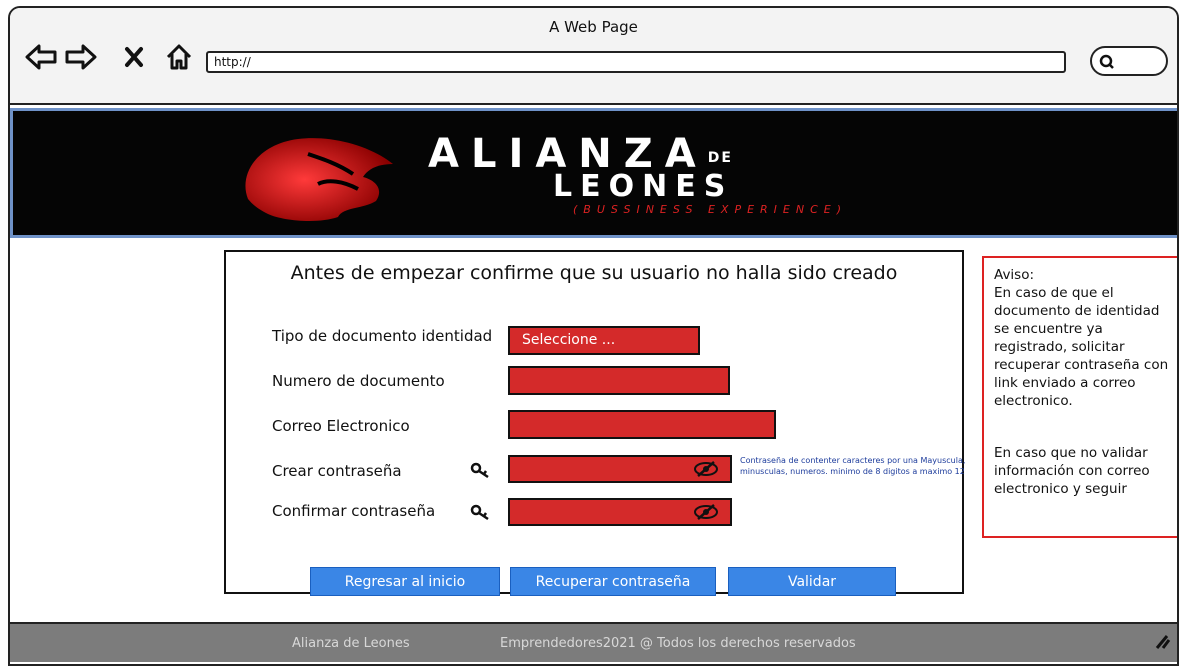 The image size is (1179, 666). What do you see at coordinates (619, 380) in the screenshot?
I see `doc-number-input` at bounding box center [619, 380].